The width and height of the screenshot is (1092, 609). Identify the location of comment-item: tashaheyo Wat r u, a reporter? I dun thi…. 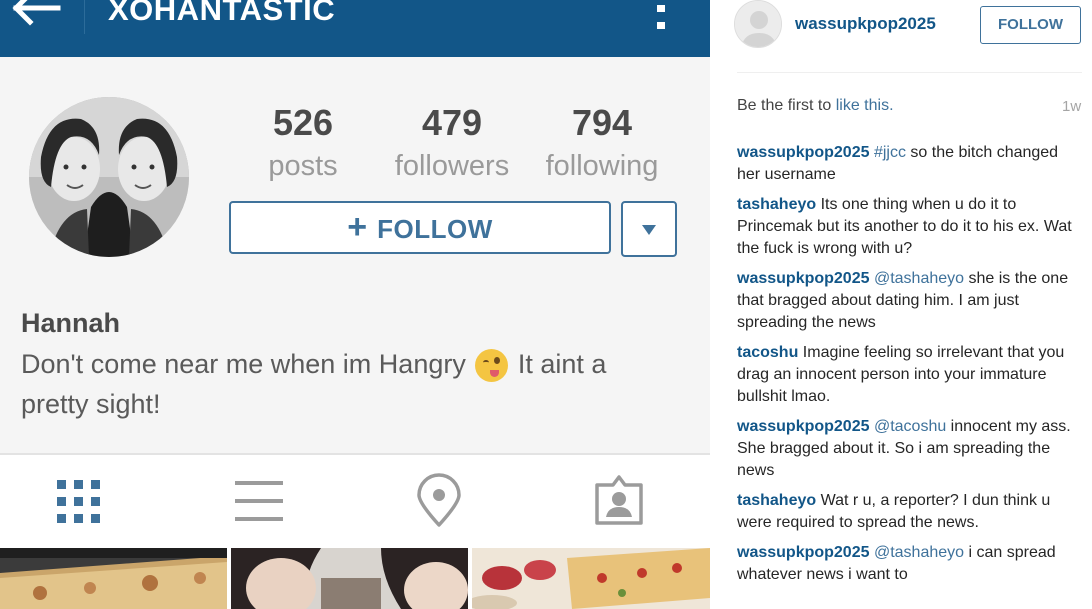
(909, 512).